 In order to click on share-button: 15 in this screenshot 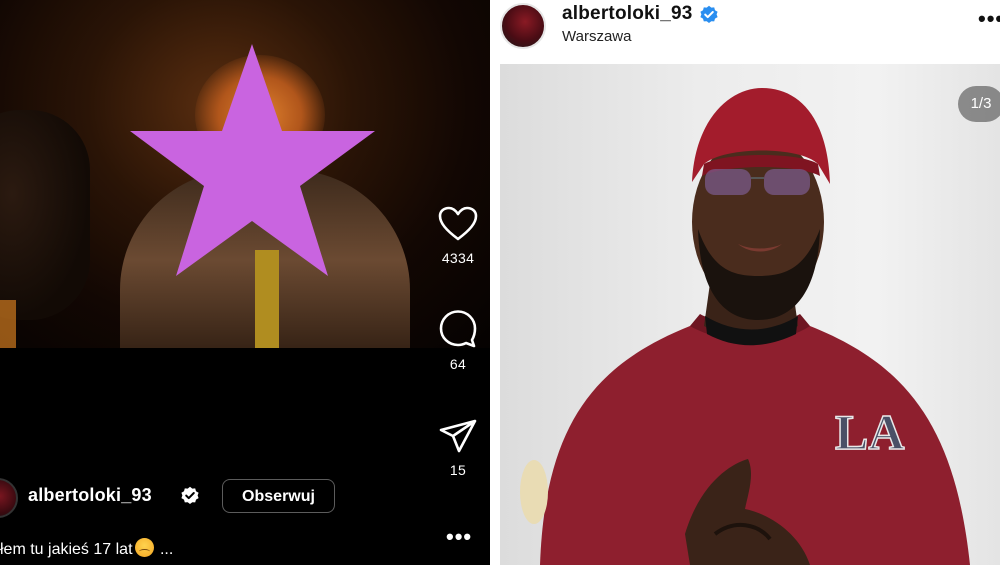, I will do `click(458, 448)`.